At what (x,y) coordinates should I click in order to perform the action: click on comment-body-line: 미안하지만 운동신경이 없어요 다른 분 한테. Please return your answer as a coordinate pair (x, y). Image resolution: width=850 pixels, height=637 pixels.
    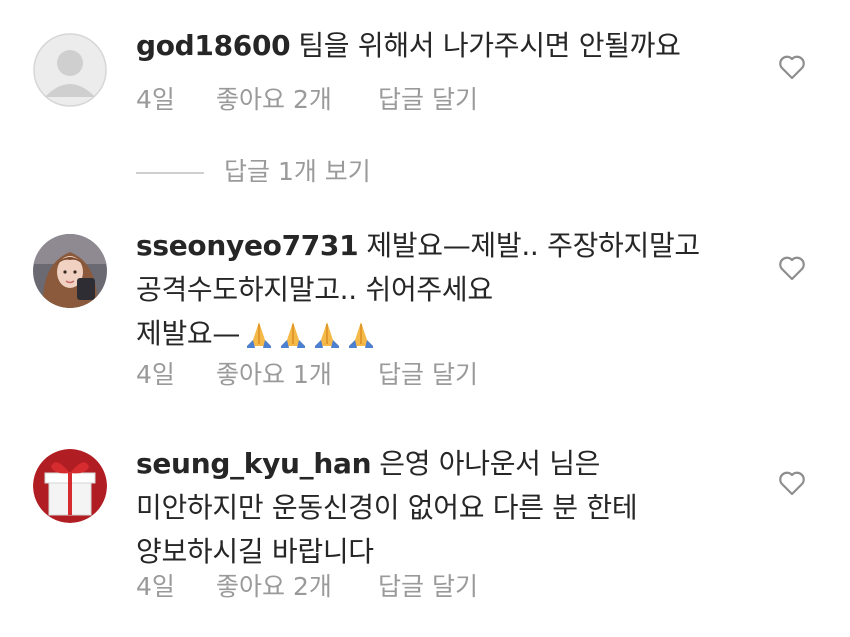
    Looking at the image, I should click on (387, 507).